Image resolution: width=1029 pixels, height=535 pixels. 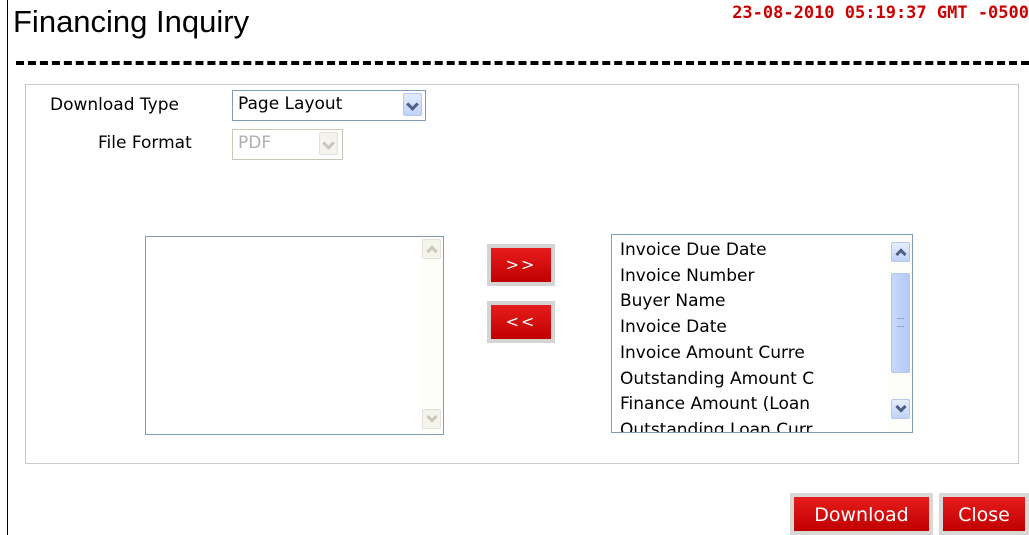 What do you see at coordinates (431, 335) in the screenshot?
I see `available-columns-scrollbar` at bounding box center [431, 335].